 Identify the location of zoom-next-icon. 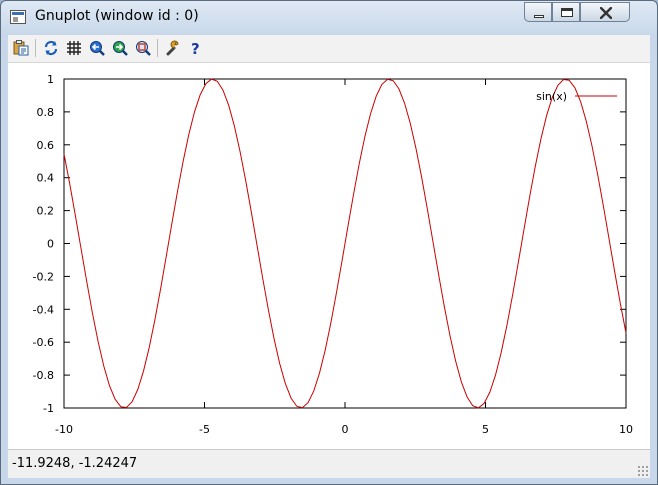
(120, 48).